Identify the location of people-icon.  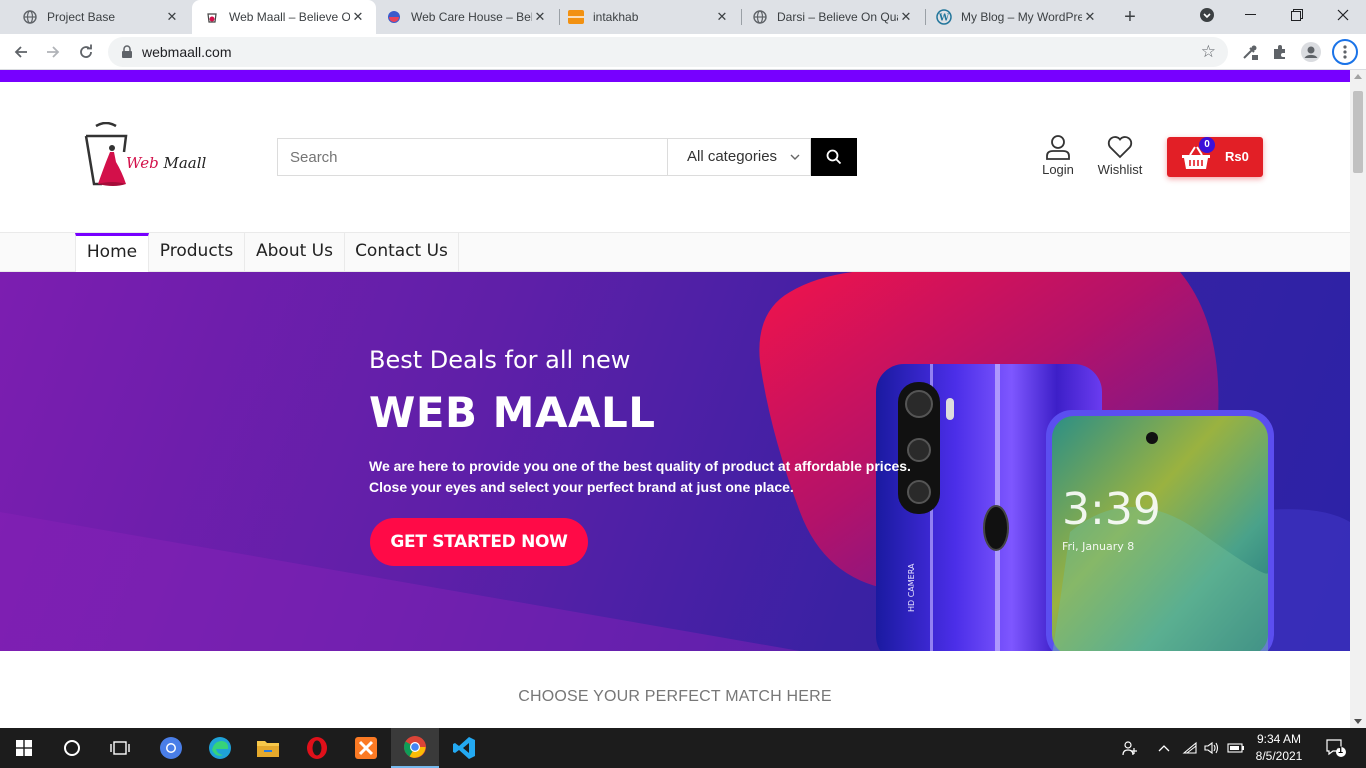
(1130, 748).